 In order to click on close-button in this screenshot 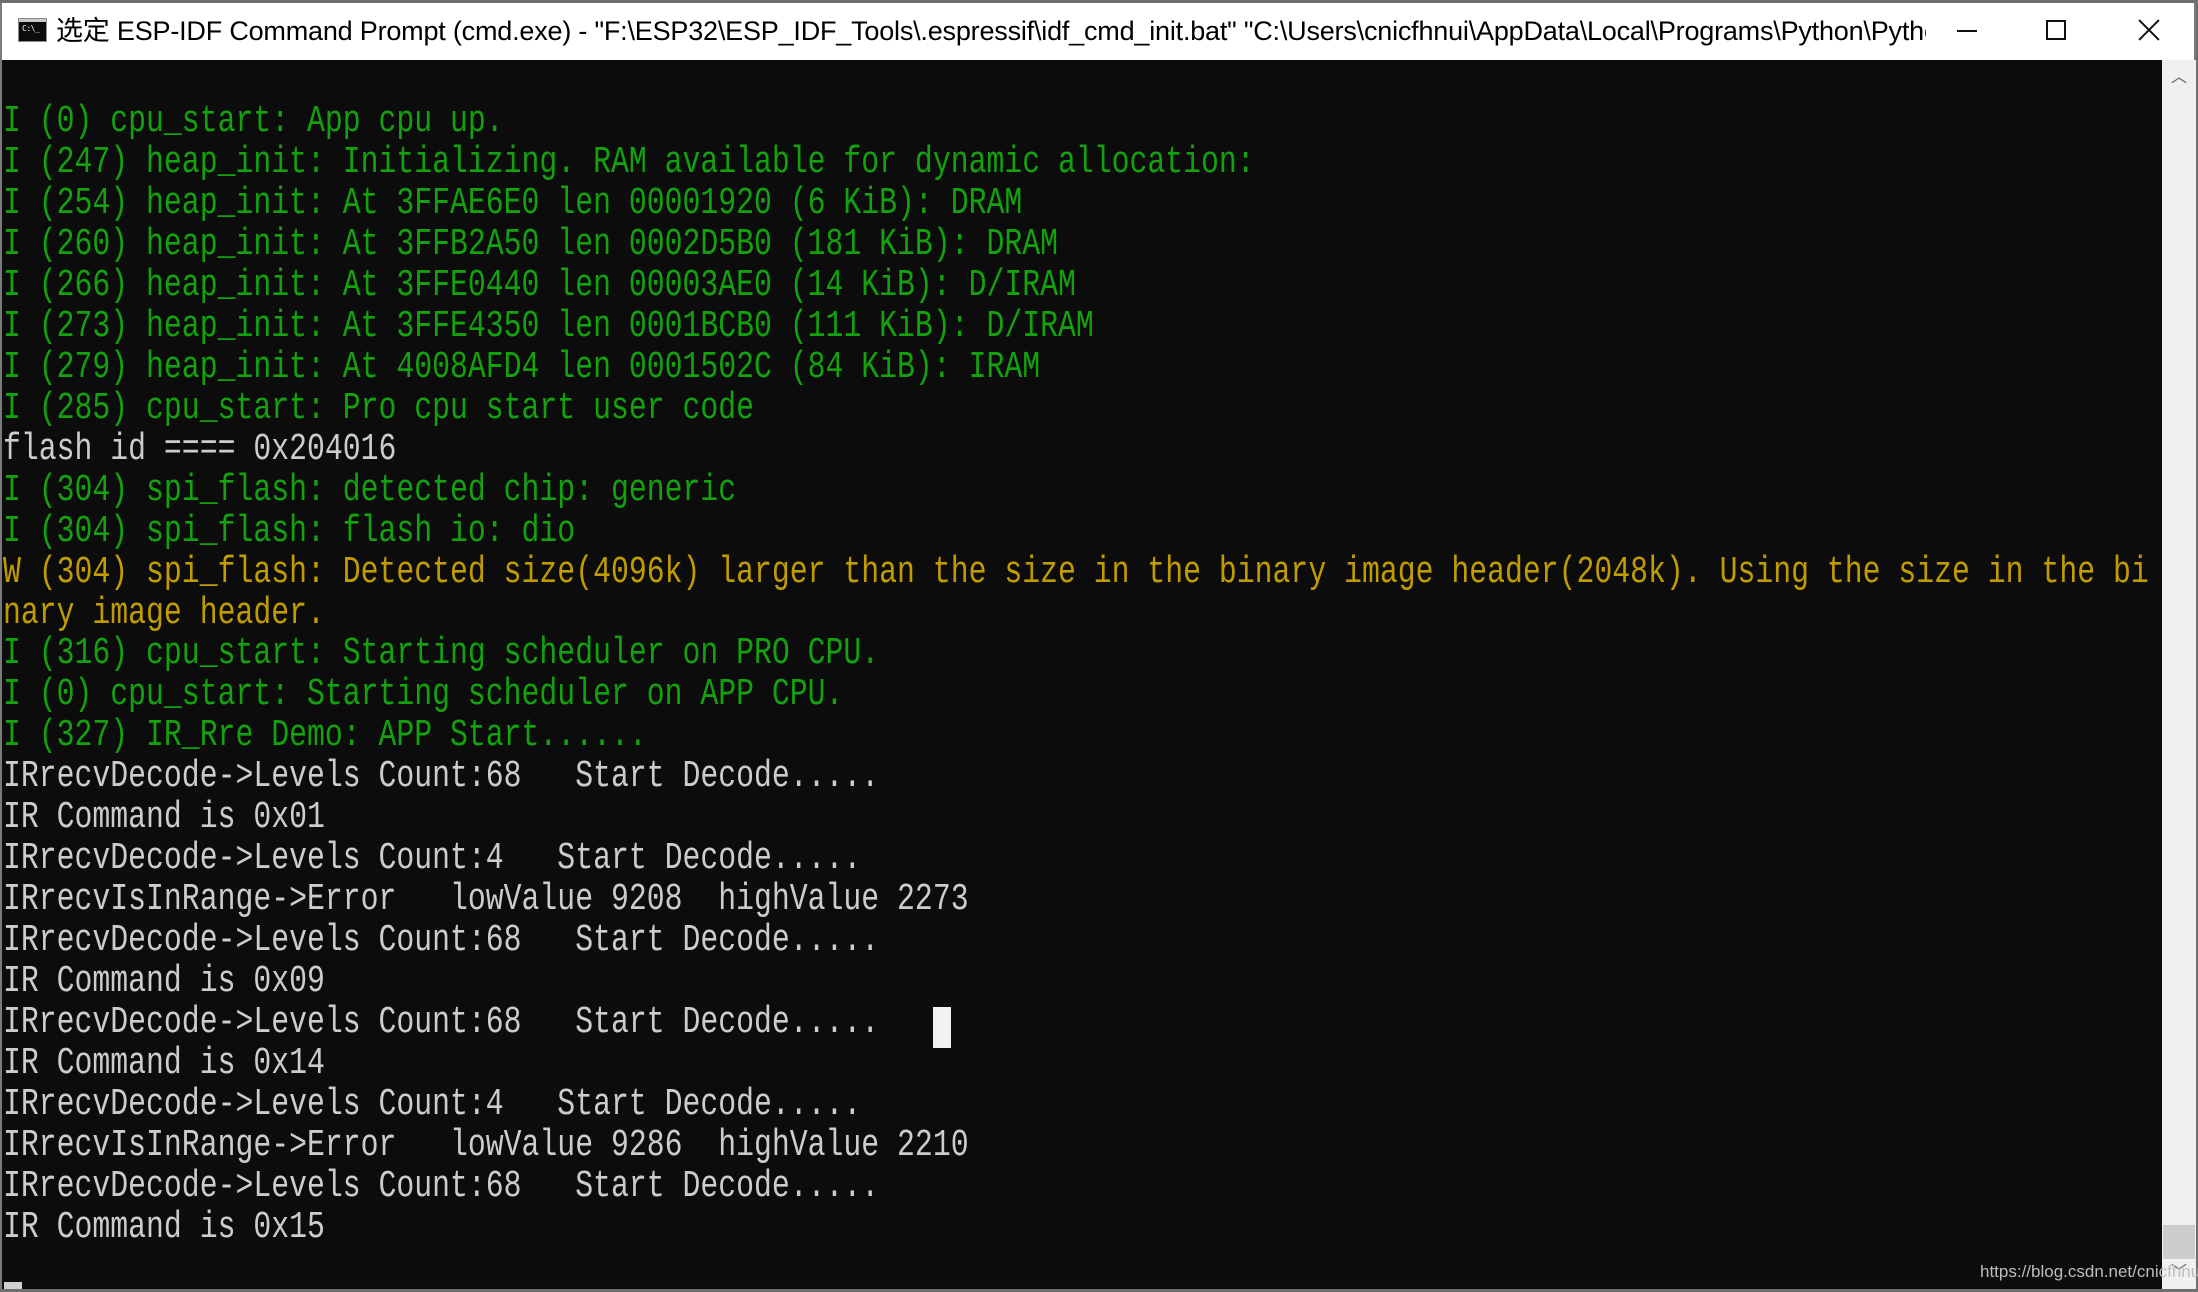, I will do `click(2149, 31)`.